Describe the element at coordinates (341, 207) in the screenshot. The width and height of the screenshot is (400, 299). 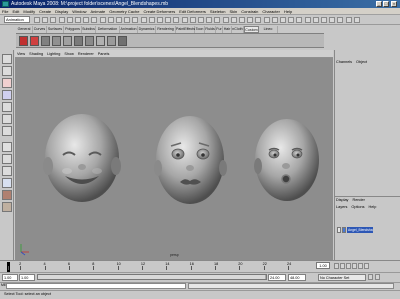
I see `layer-menu-layers: Layers` at that location.